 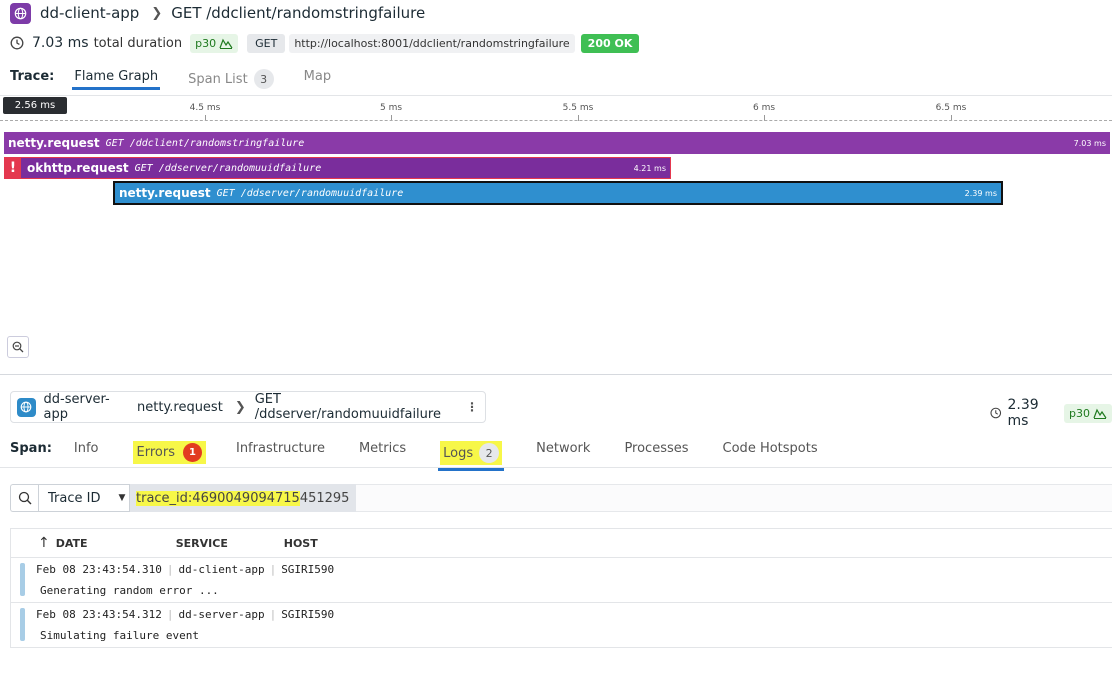 What do you see at coordinates (119, 635) in the screenshot?
I see `log-message: Simulating failure event` at bounding box center [119, 635].